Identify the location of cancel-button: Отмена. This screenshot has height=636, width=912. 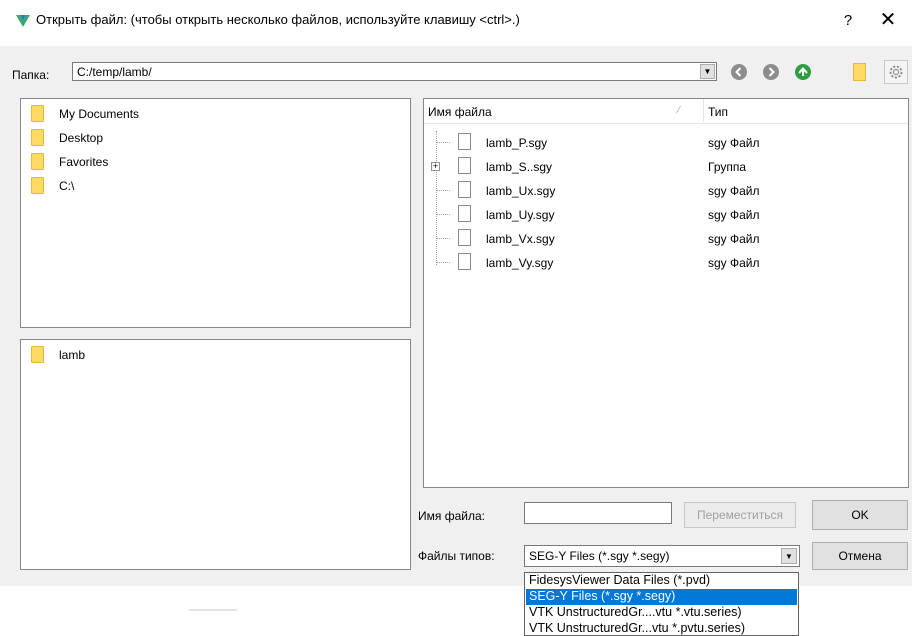
(860, 556).